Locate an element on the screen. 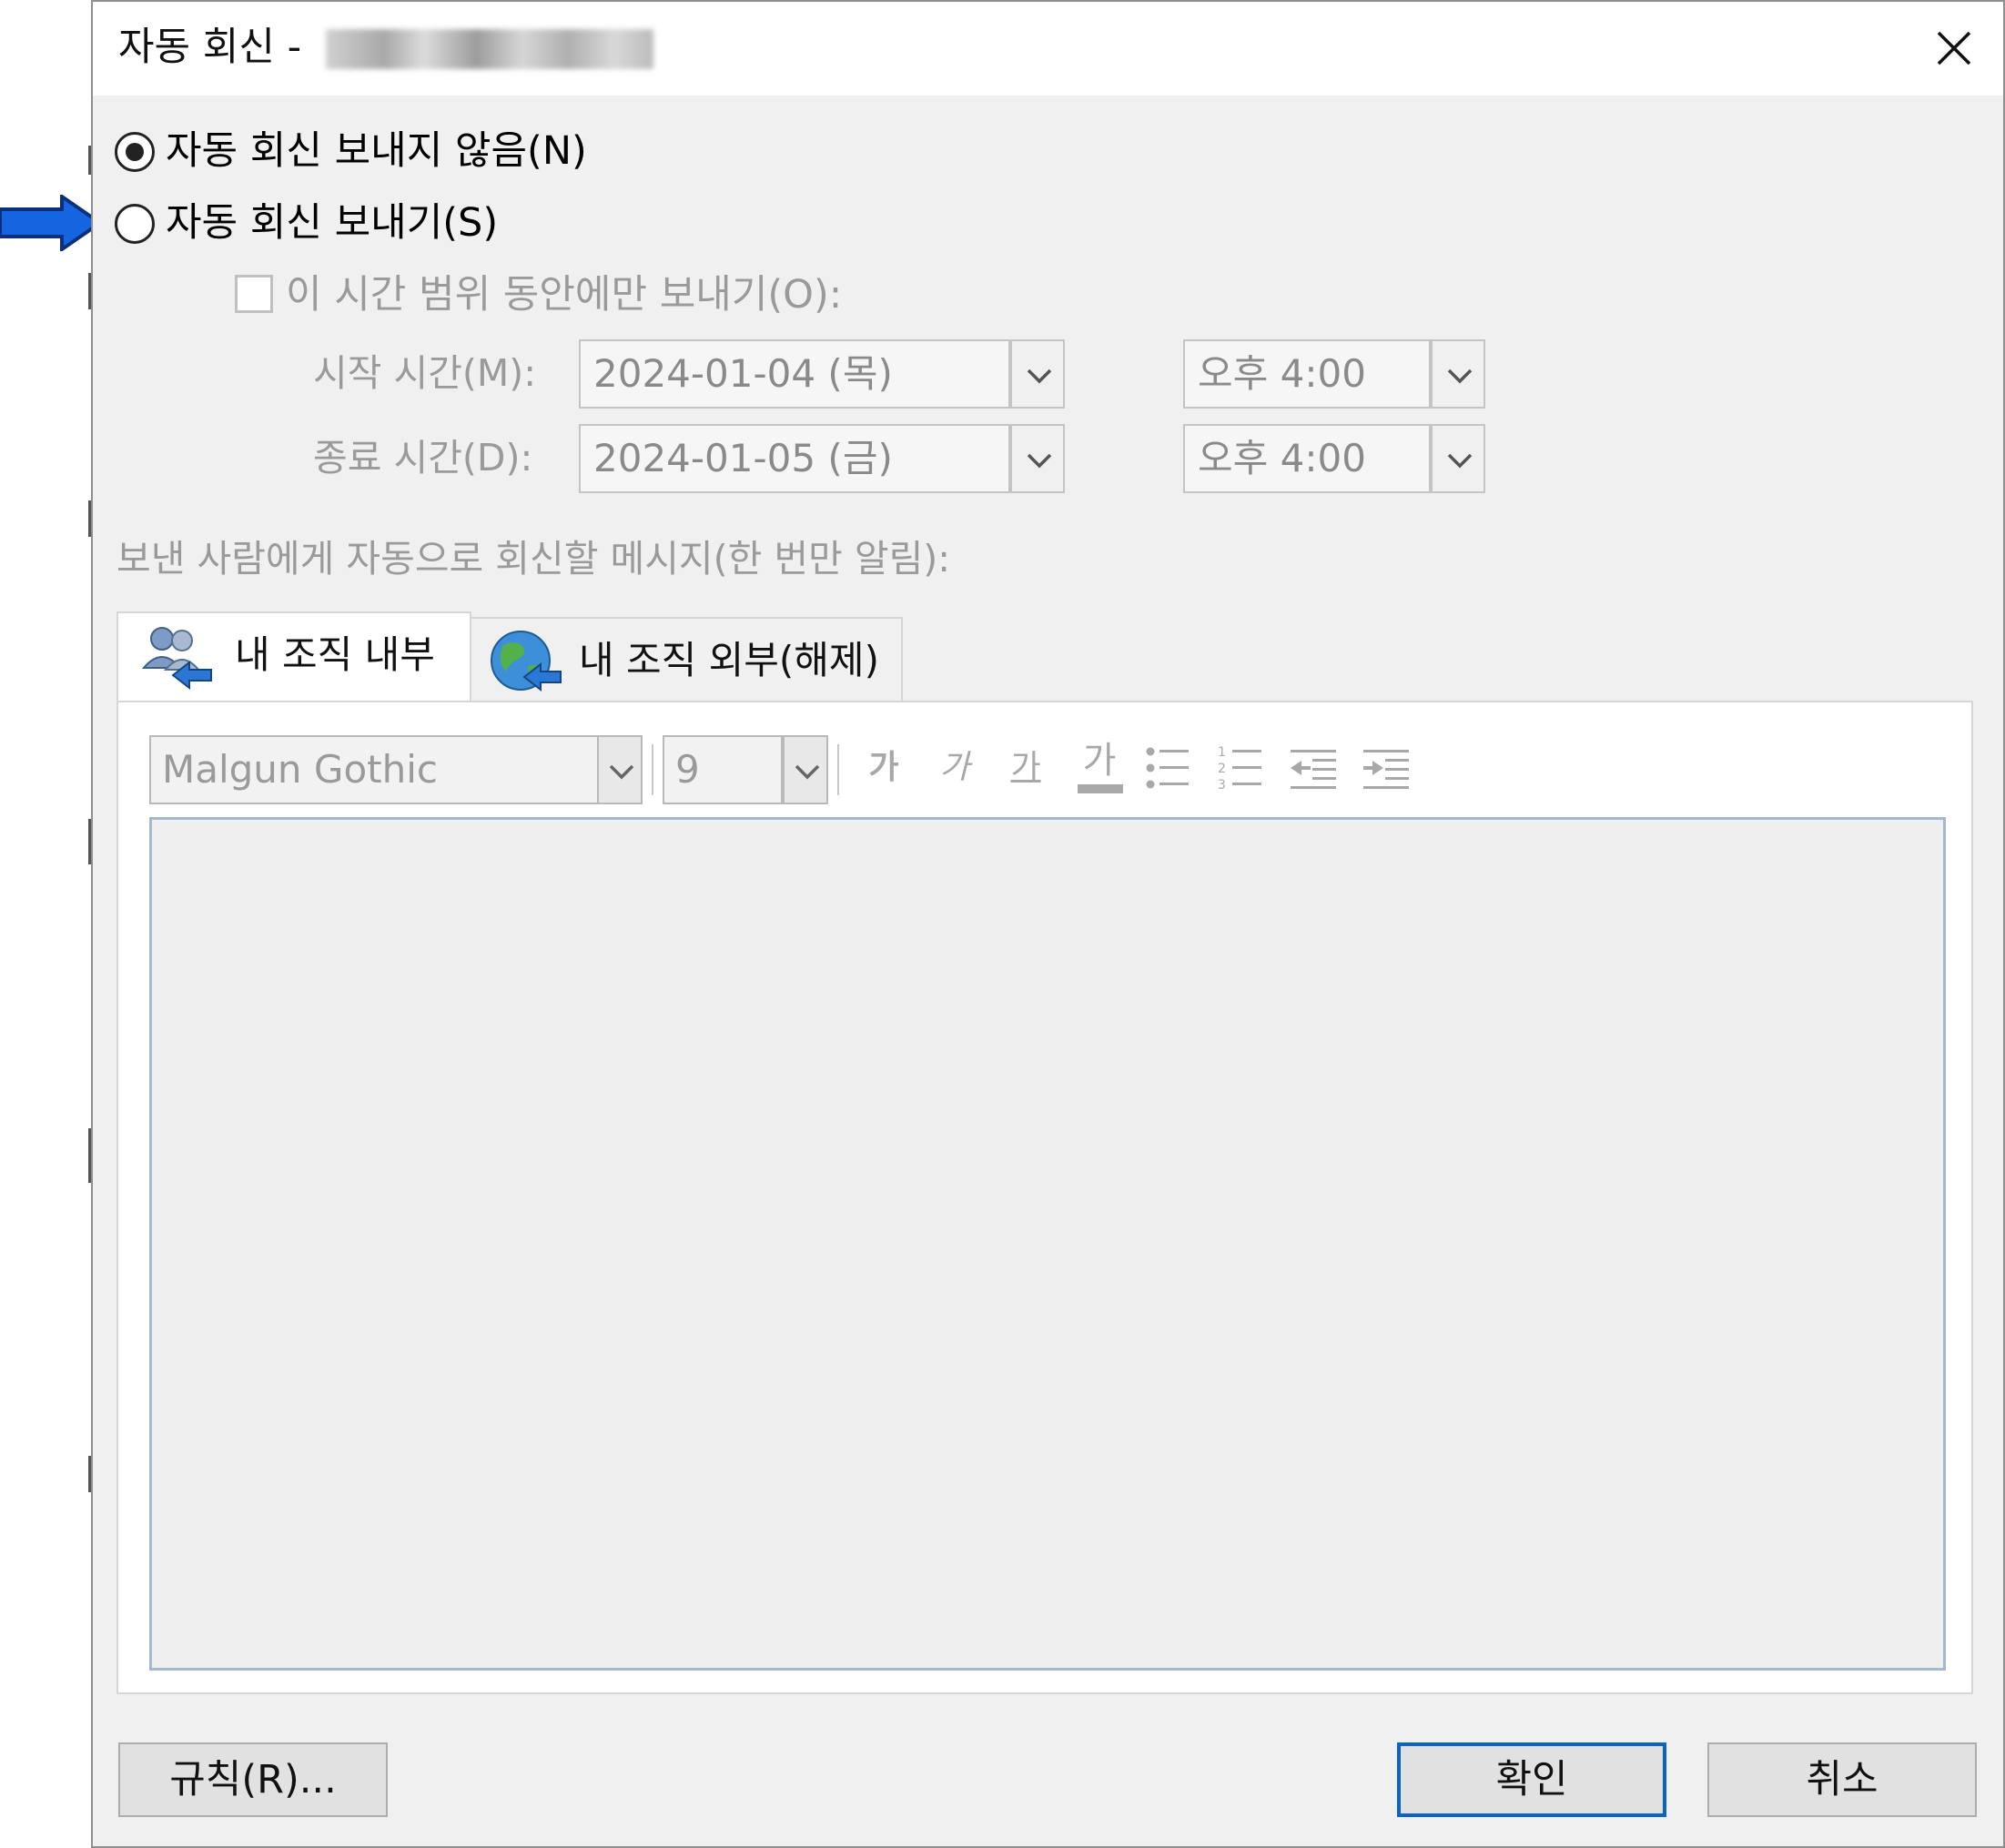 This screenshot has height=1848, width=2005. tab-inside-organization: 내 조직 내부 is located at coordinates (294, 656).